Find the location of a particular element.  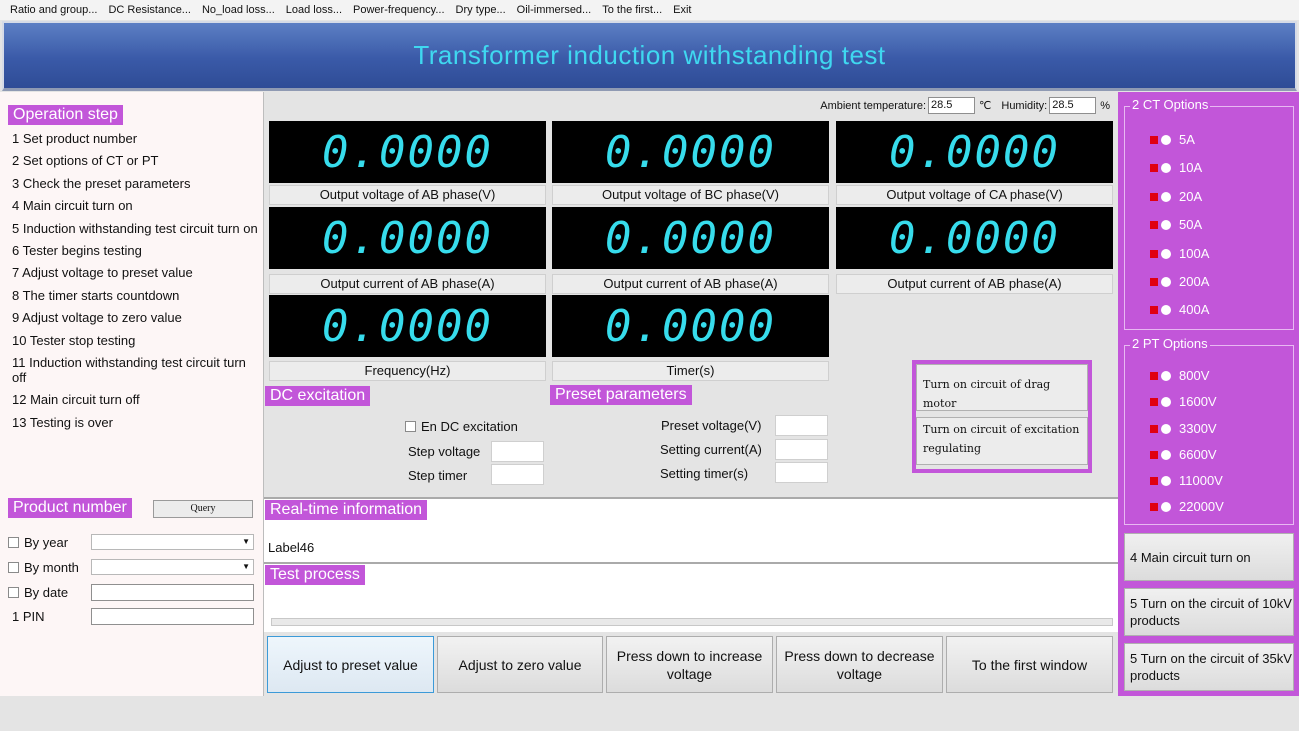

ct-option-5a: 5A is located at coordinates (1172, 139).